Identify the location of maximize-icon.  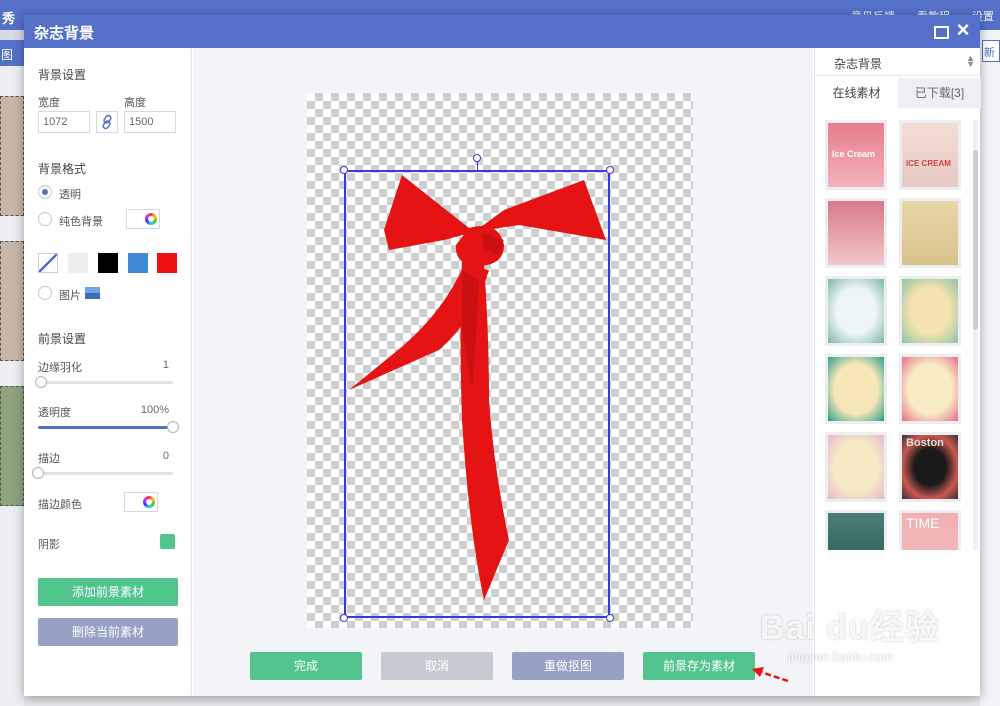
(940, 31).